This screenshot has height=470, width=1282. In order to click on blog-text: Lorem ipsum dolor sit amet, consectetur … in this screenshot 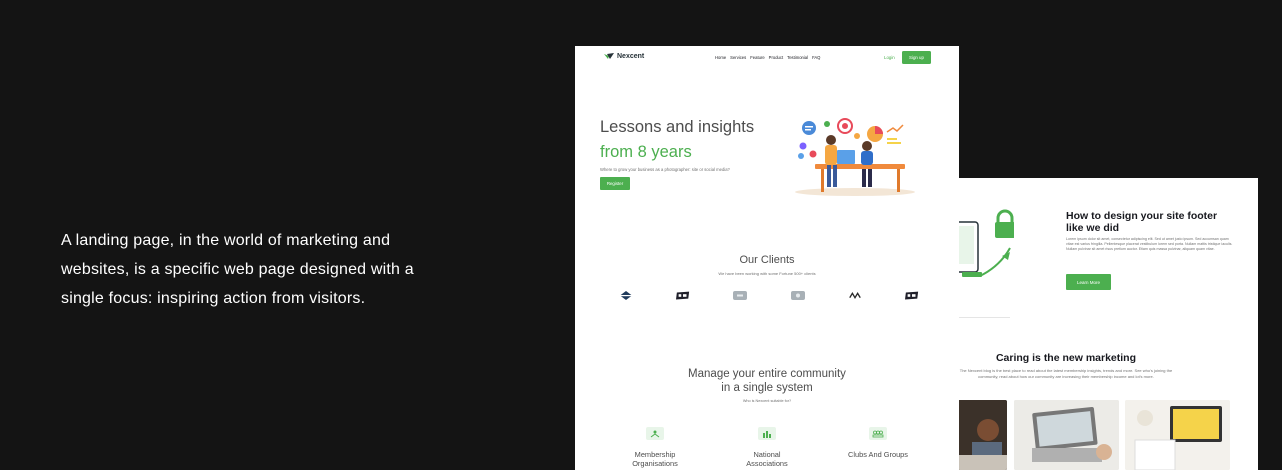, I will do `click(1149, 244)`.